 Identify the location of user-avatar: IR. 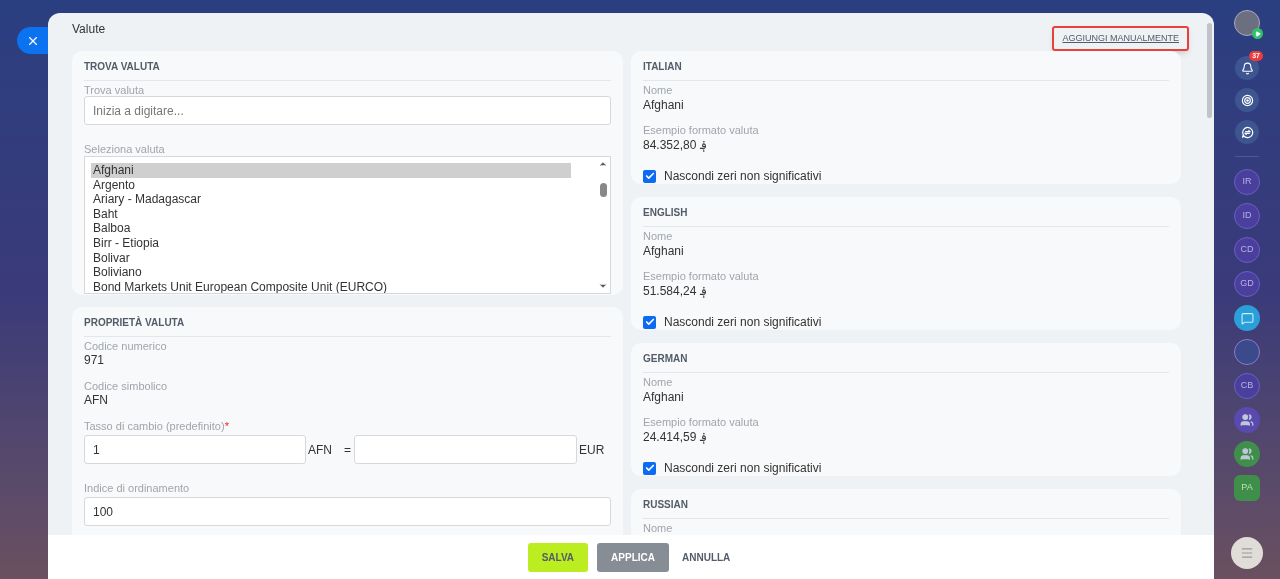
(1247, 182).